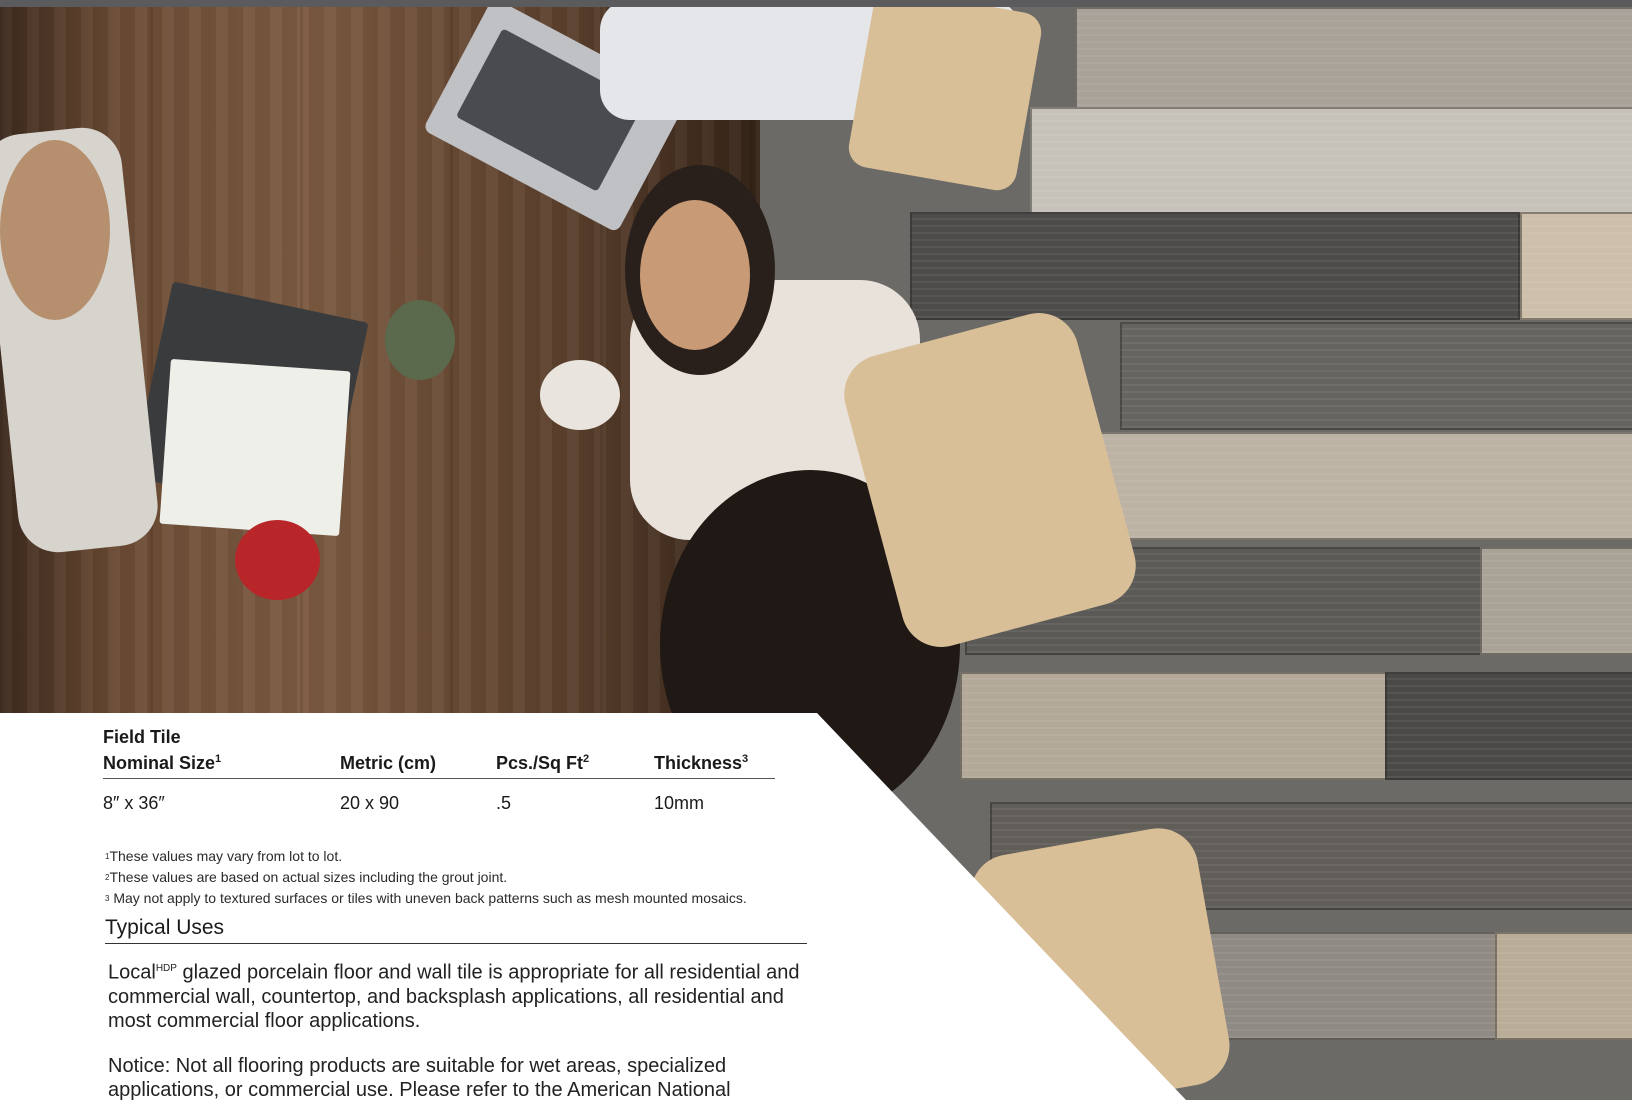 Image resolution: width=1632 pixels, height=1102 pixels. I want to click on footnote: 1These values may vary from lot to lot., so click(224, 856).